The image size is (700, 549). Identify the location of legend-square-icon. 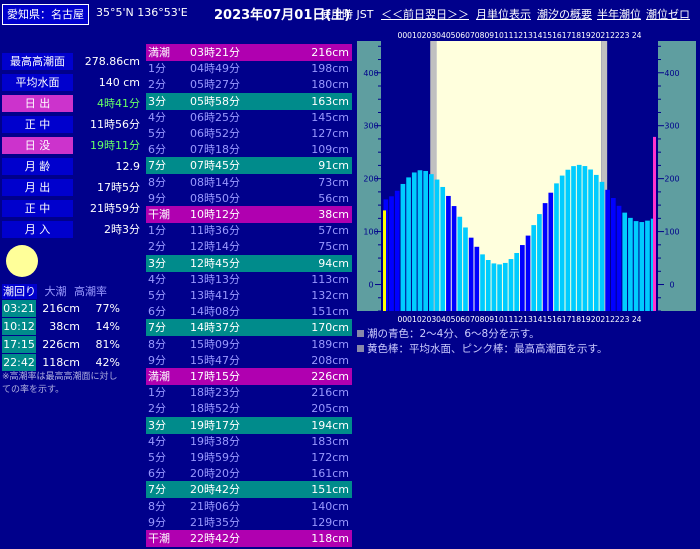
(360, 348).